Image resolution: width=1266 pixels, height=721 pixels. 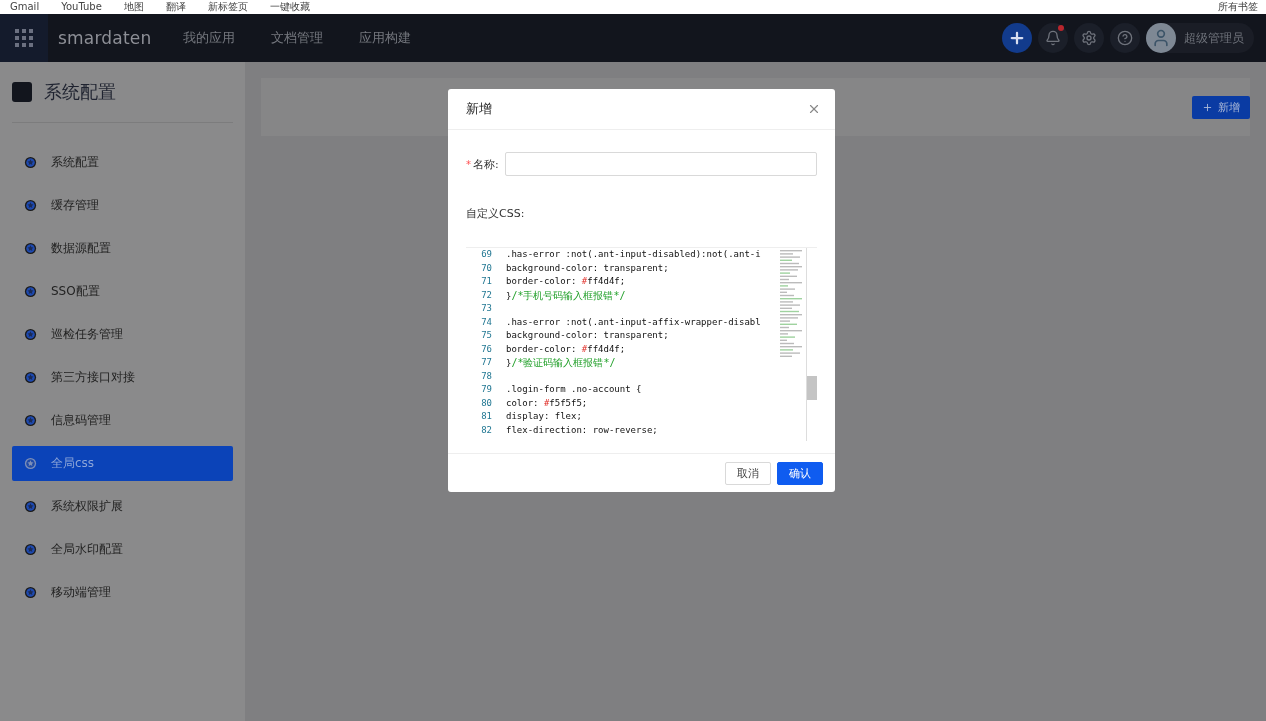 I want to click on sidebar-item: 全局css, so click(x=122, y=463).